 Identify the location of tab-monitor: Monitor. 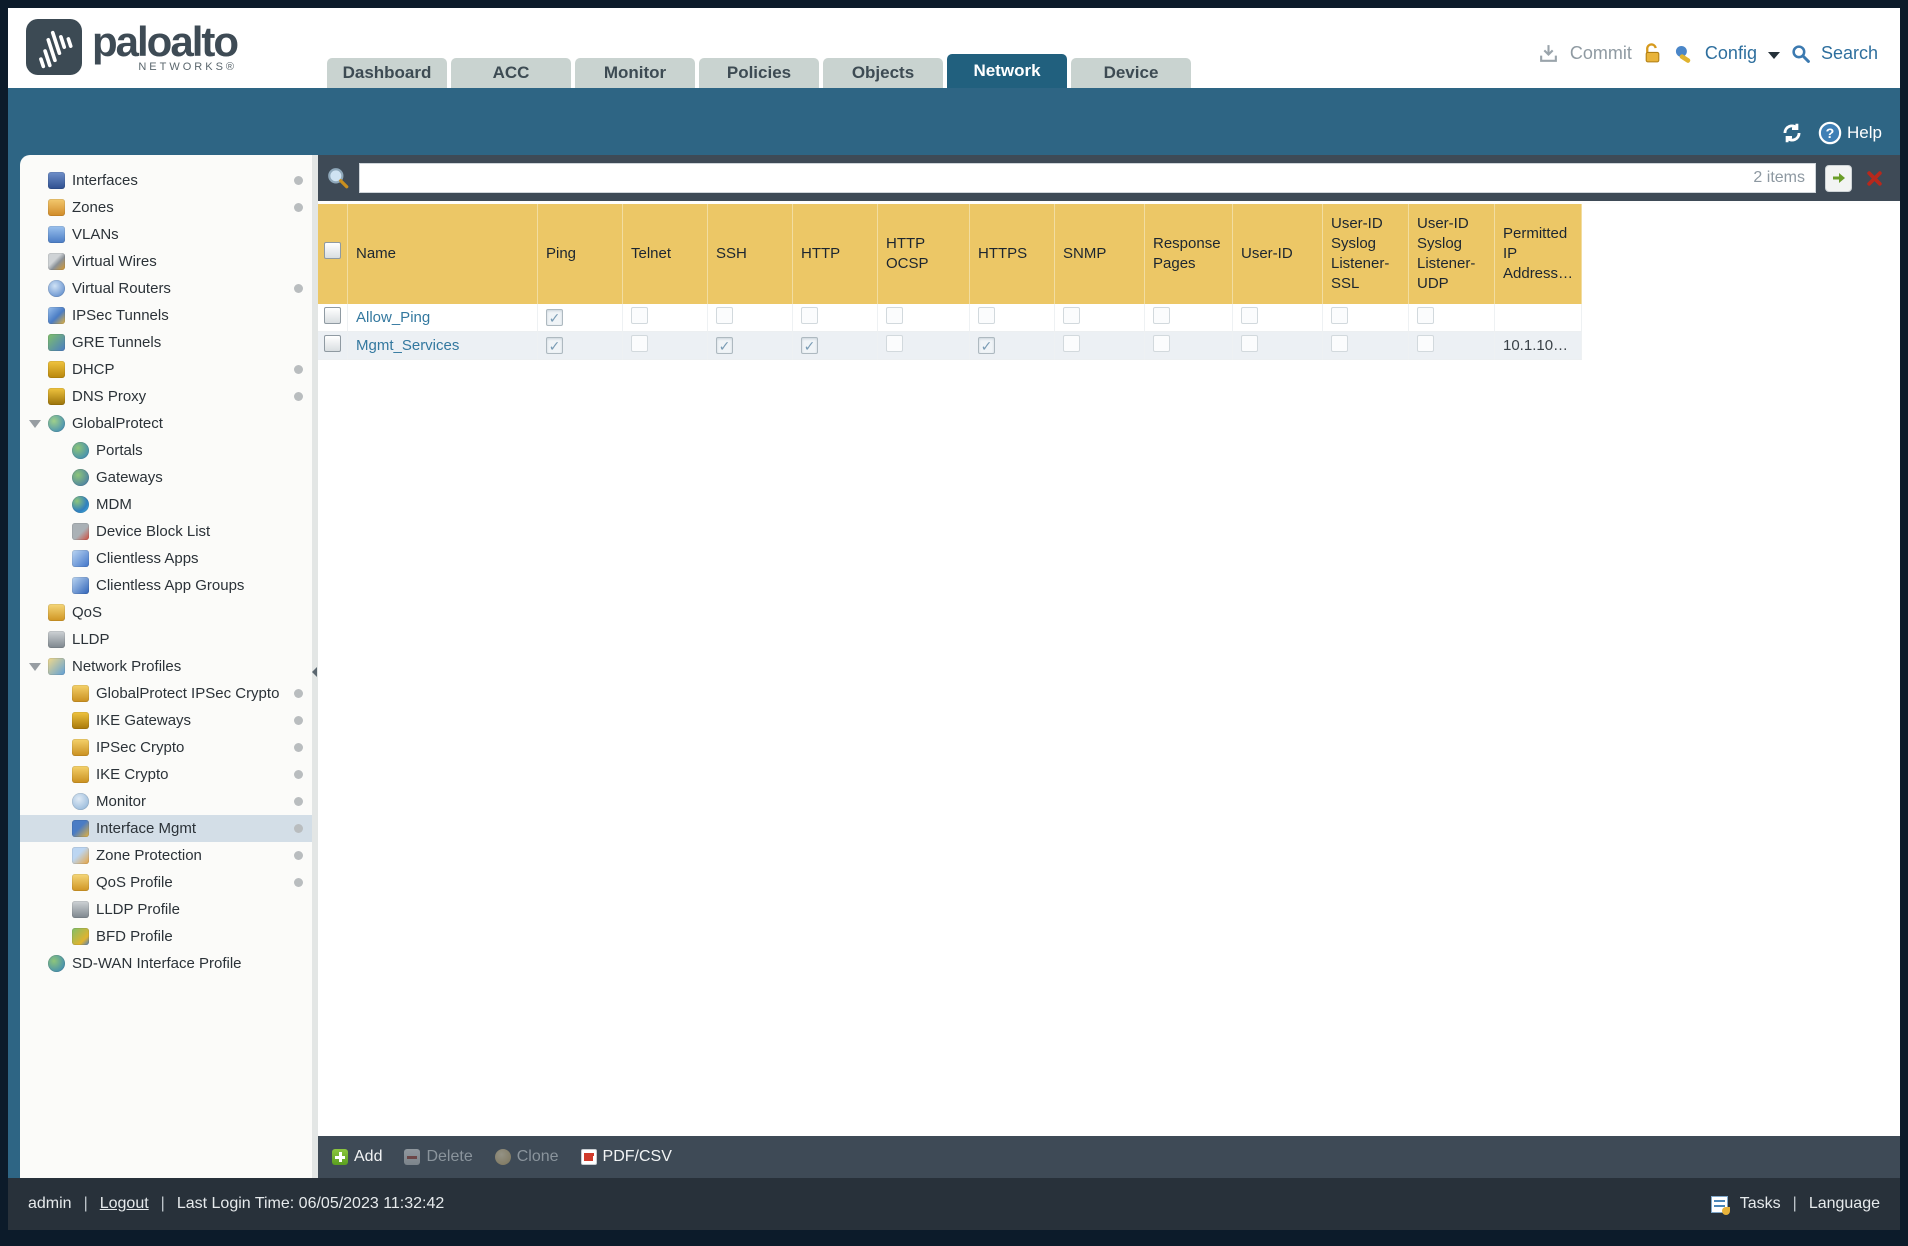
(635, 73).